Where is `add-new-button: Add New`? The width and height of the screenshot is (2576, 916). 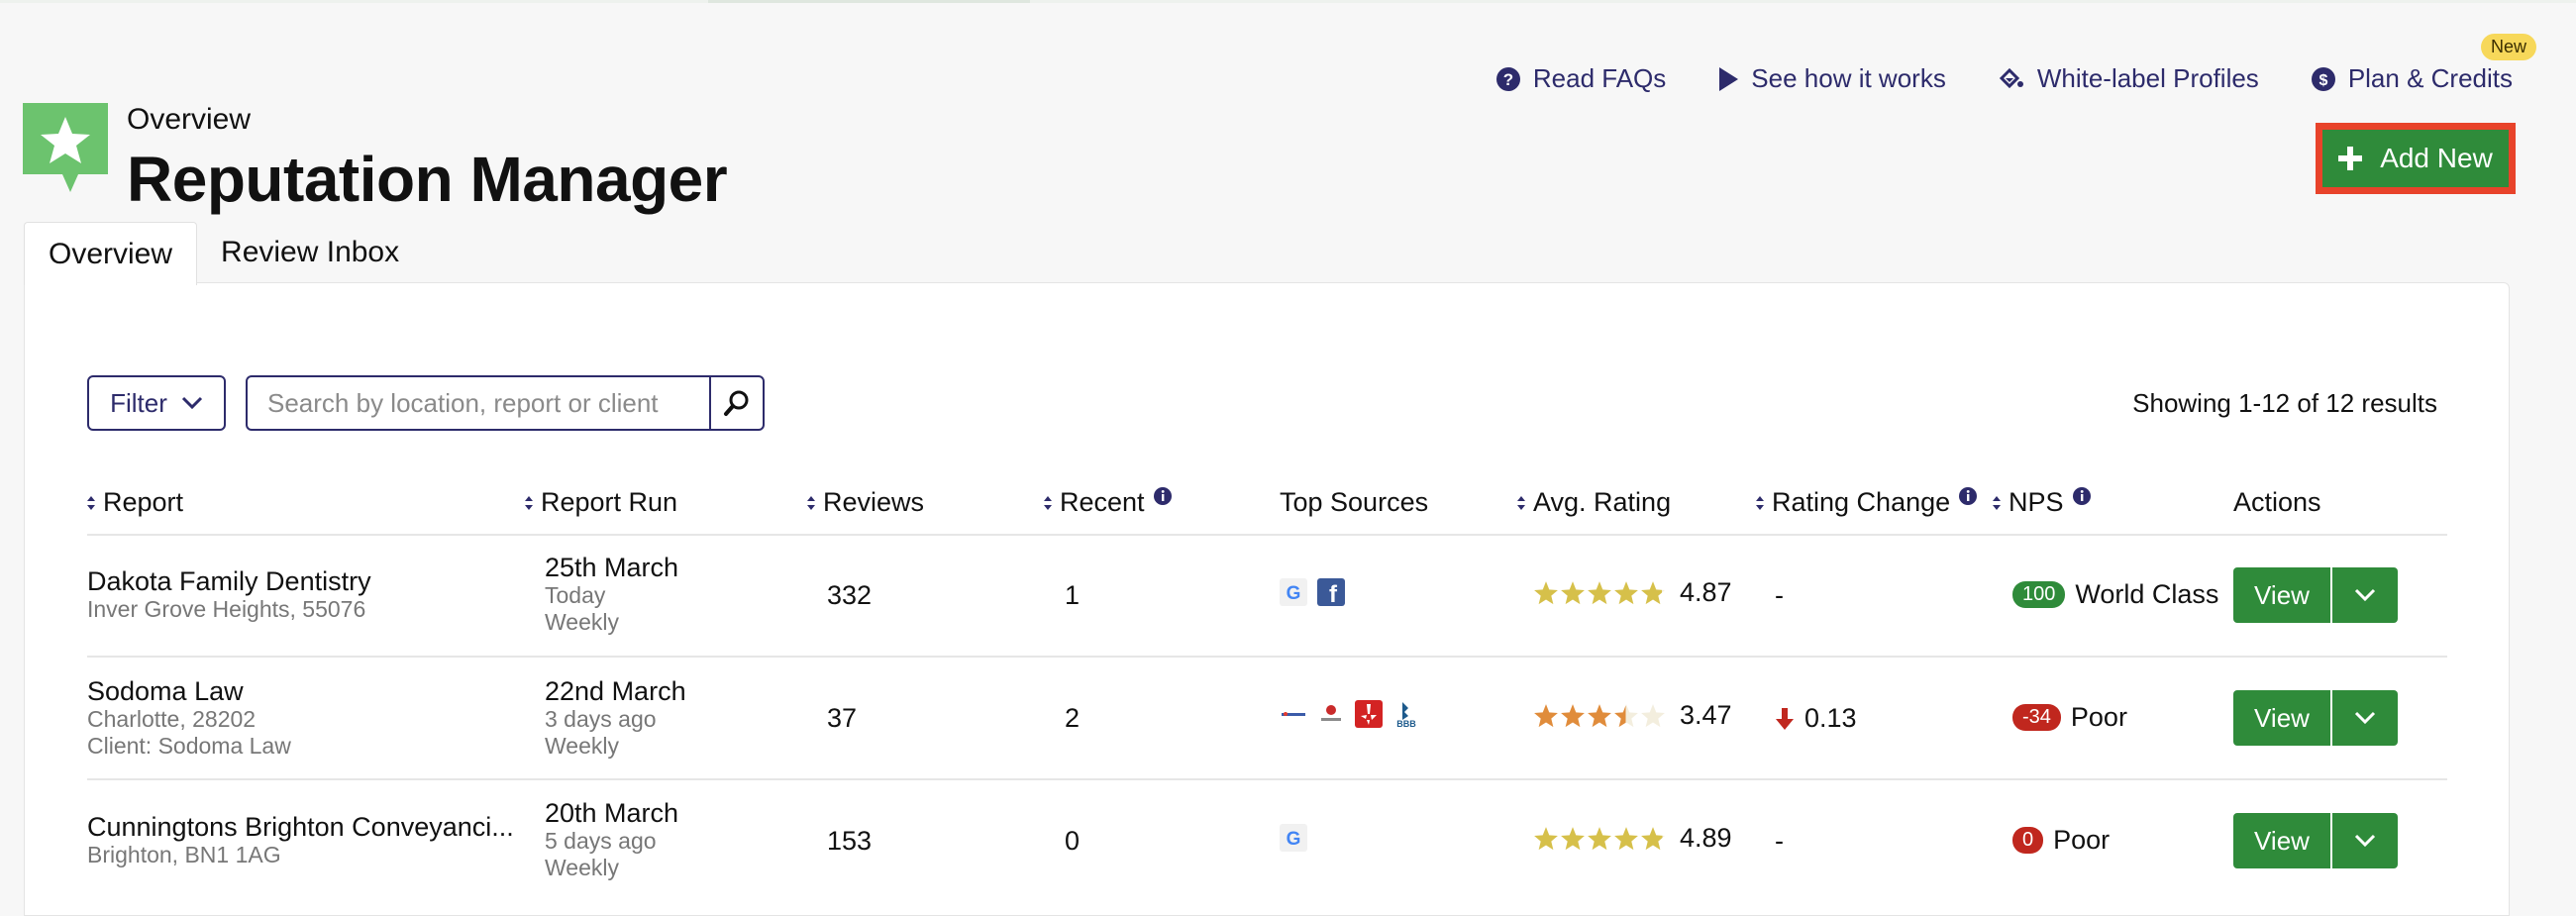 add-new-button: Add New is located at coordinates (2416, 158).